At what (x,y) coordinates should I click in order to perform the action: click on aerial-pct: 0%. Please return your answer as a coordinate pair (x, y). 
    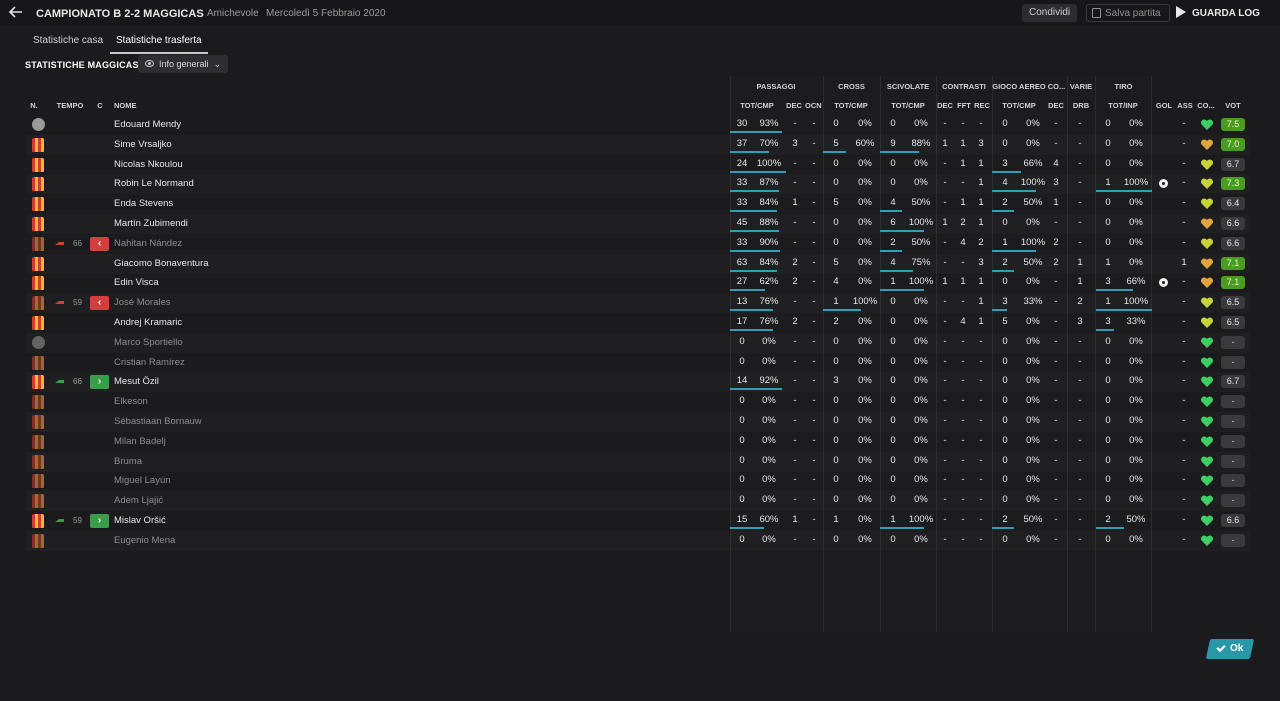
    Looking at the image, I should click on (1033, 361).